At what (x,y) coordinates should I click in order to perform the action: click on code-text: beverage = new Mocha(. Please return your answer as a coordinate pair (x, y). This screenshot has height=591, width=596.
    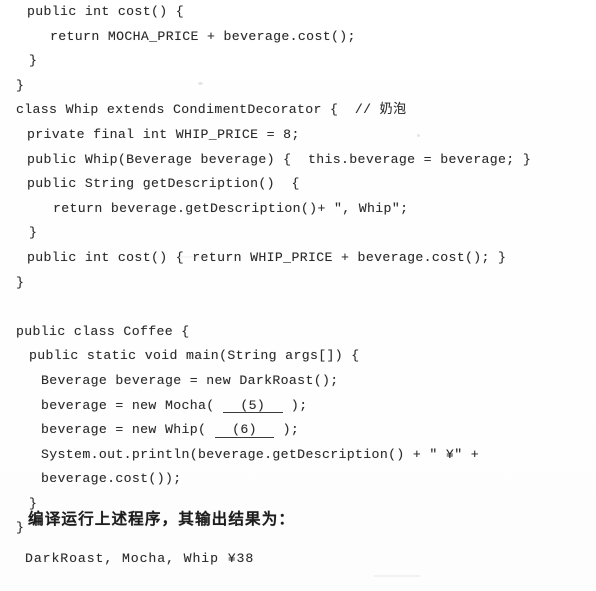
    Looking at the image, I should click on (132, 405).